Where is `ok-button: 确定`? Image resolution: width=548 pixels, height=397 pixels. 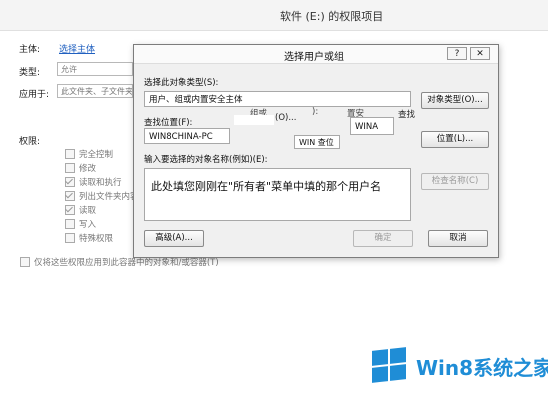 ok-button: 确定 is located at coordinates (383, 238).